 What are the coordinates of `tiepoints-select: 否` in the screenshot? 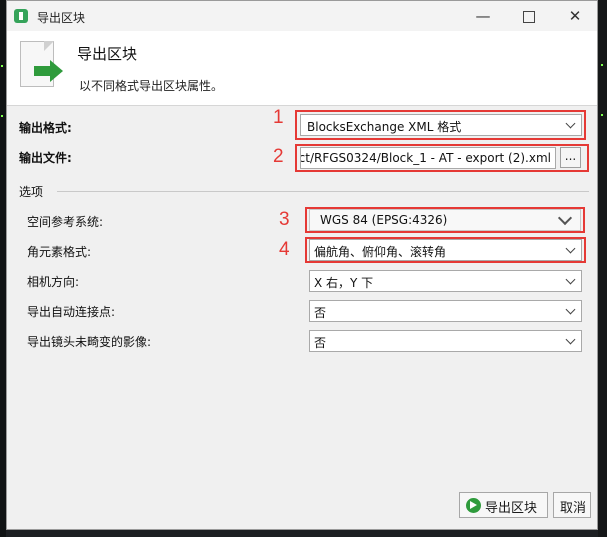 It's located at (445, 311).